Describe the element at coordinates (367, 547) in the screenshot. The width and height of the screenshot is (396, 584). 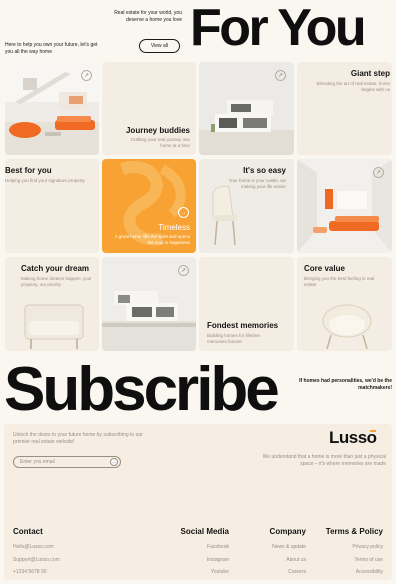
I see `privacy-link: Privacy policy` at that location.